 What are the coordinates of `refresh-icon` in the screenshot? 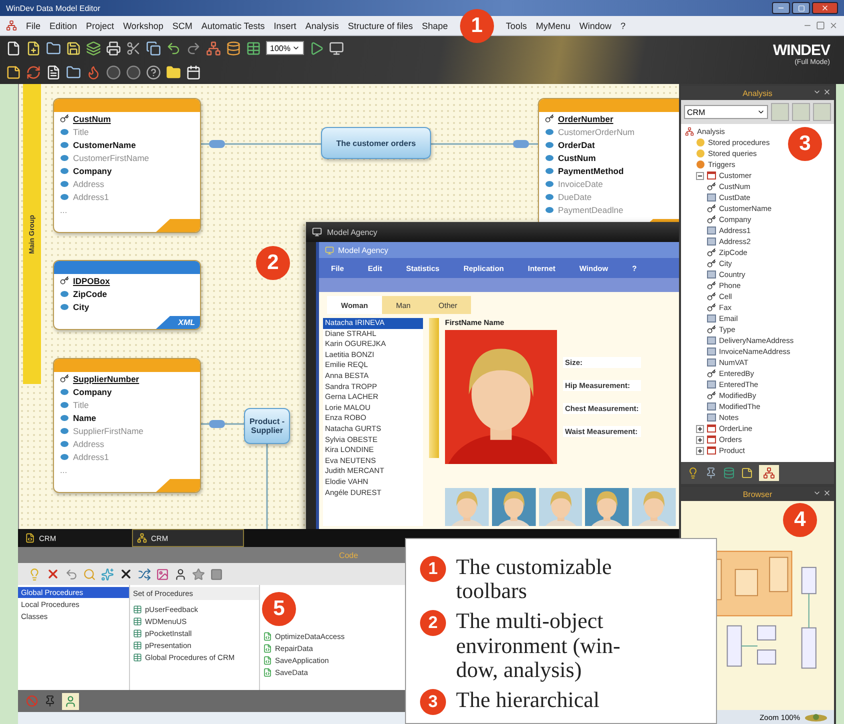 It's located at (33, 72).